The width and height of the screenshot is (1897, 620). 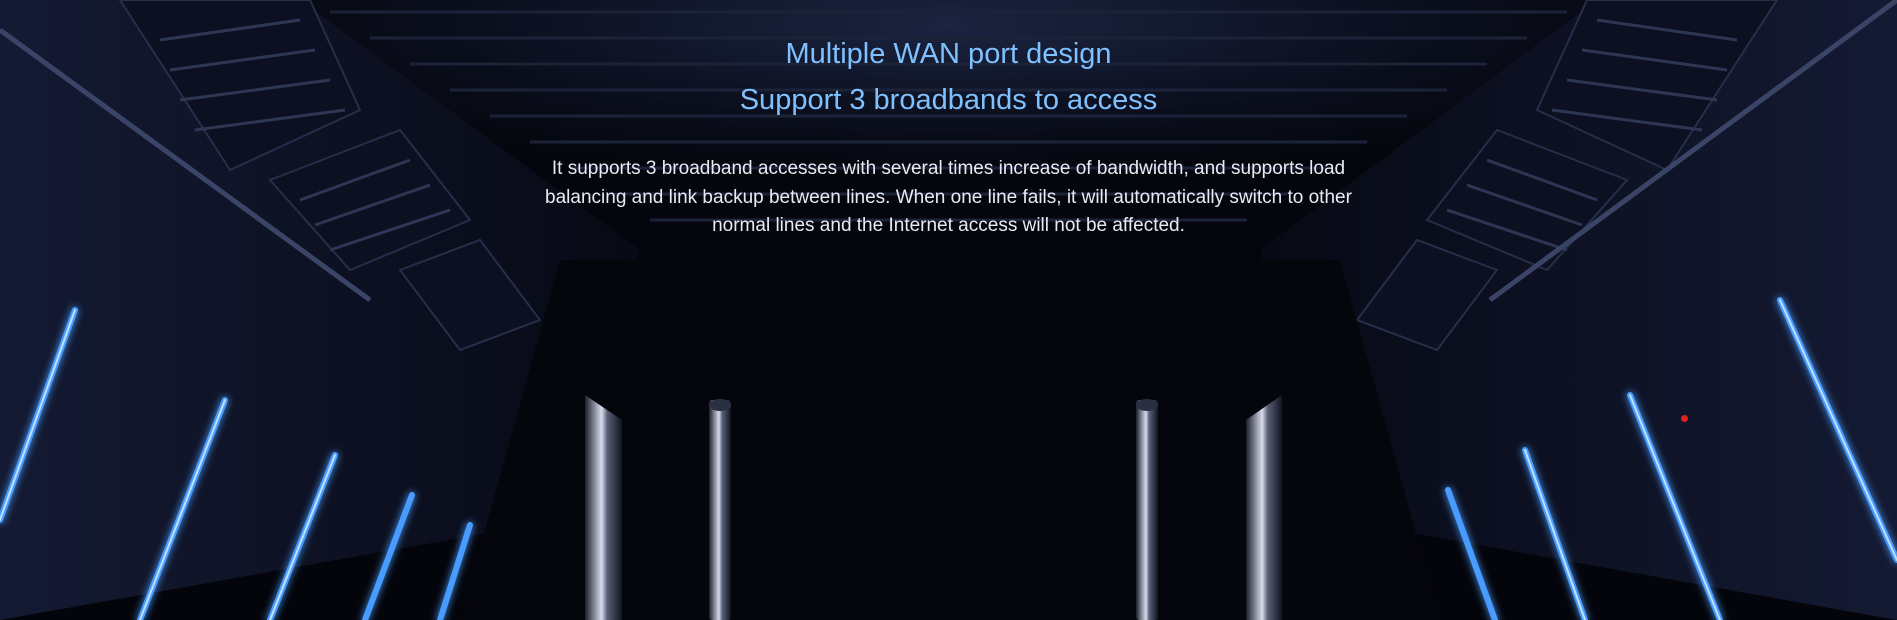 I want to click on heading-line-1: Multiple WAN port design, so click(x=948, y=54).